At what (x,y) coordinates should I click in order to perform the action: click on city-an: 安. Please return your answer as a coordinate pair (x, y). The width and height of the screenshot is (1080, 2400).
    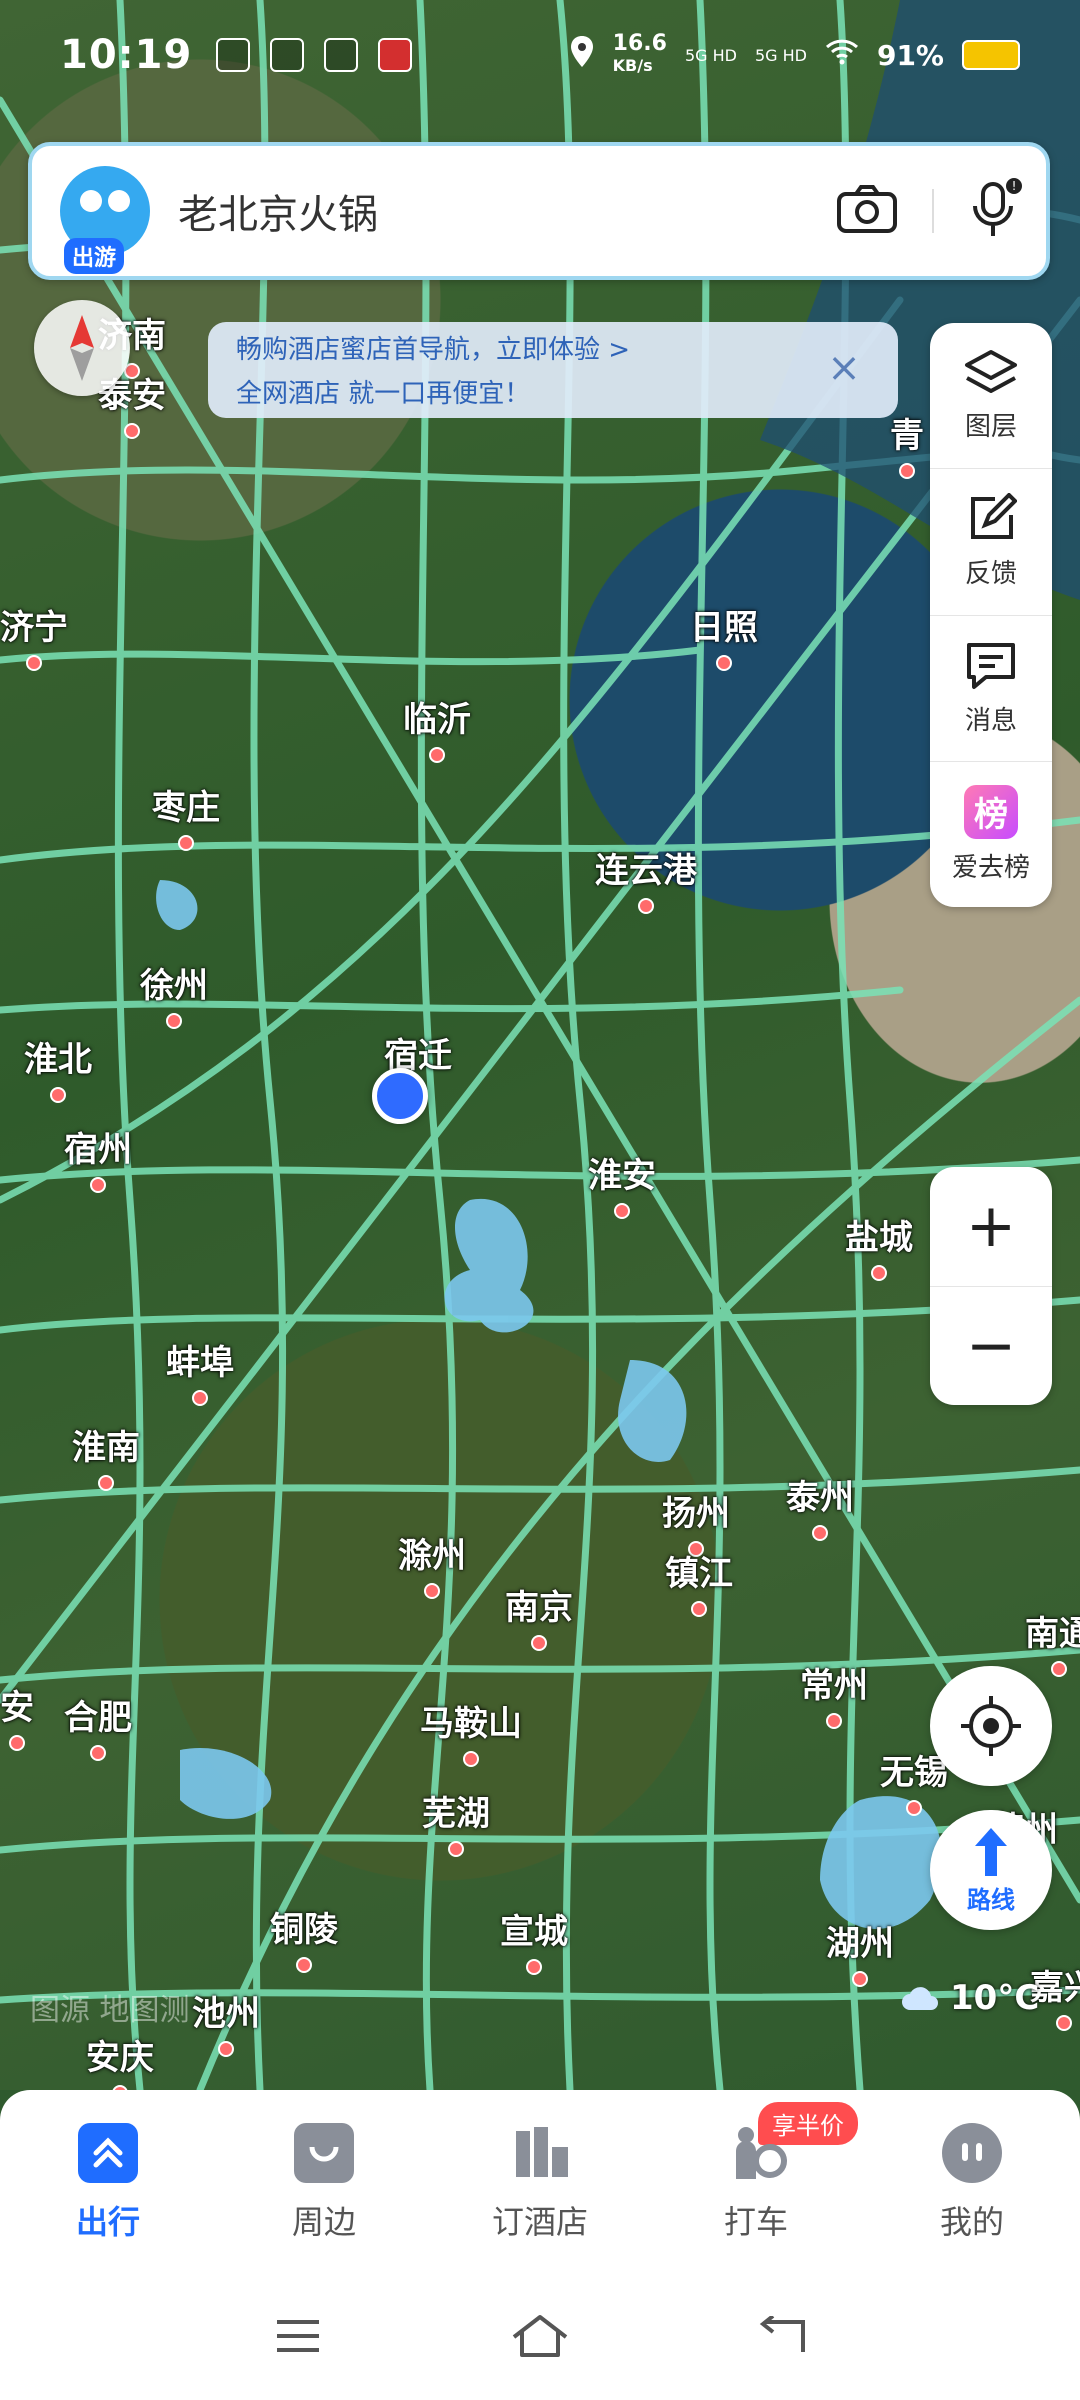
    Looking at the image, I should click on (17, 1704).